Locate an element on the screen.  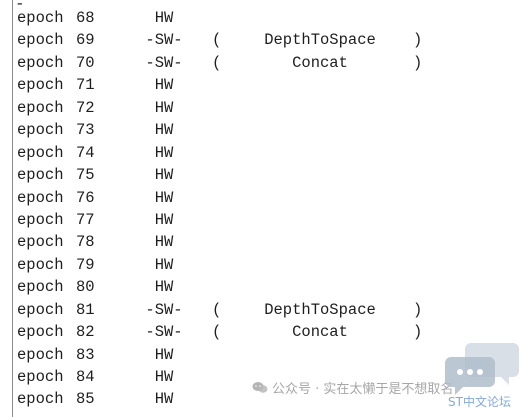
log-row: epoch 75 HW is located at coordinates (263, 175).